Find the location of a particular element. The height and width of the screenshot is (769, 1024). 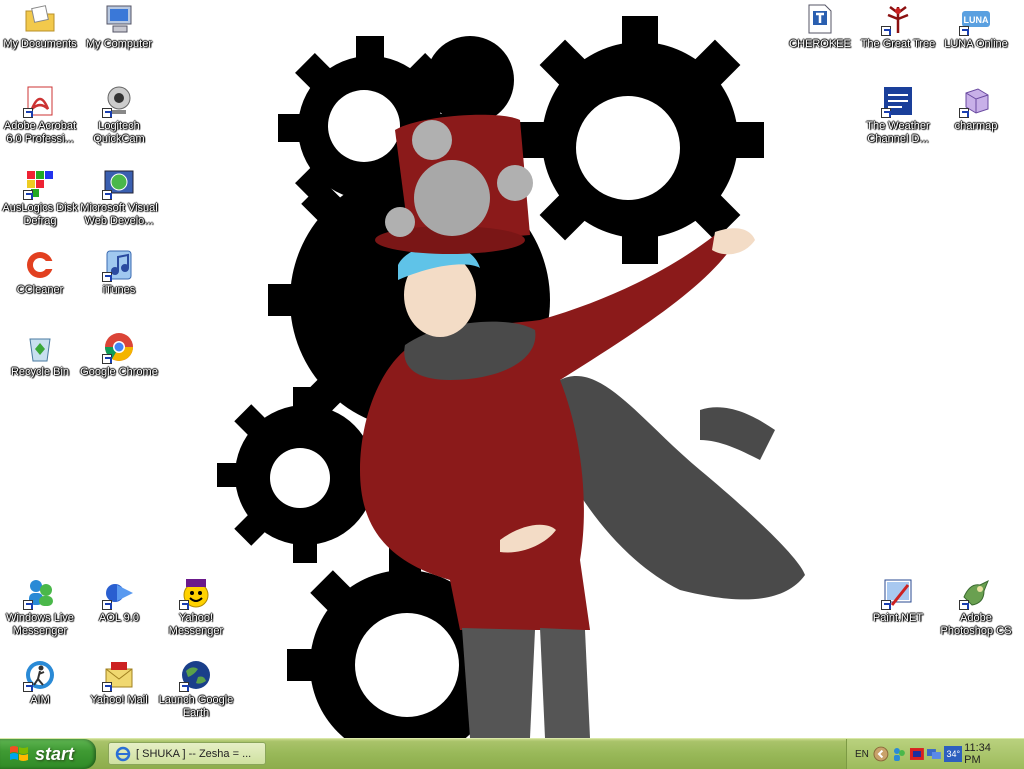

desktop-icon-label: The Great Tree is located at coordinates (898, 44).